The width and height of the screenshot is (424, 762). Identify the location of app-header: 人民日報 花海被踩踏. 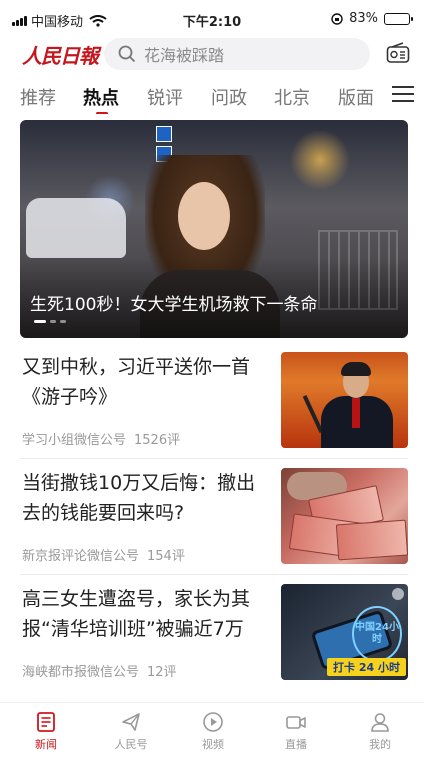
(212, 55).